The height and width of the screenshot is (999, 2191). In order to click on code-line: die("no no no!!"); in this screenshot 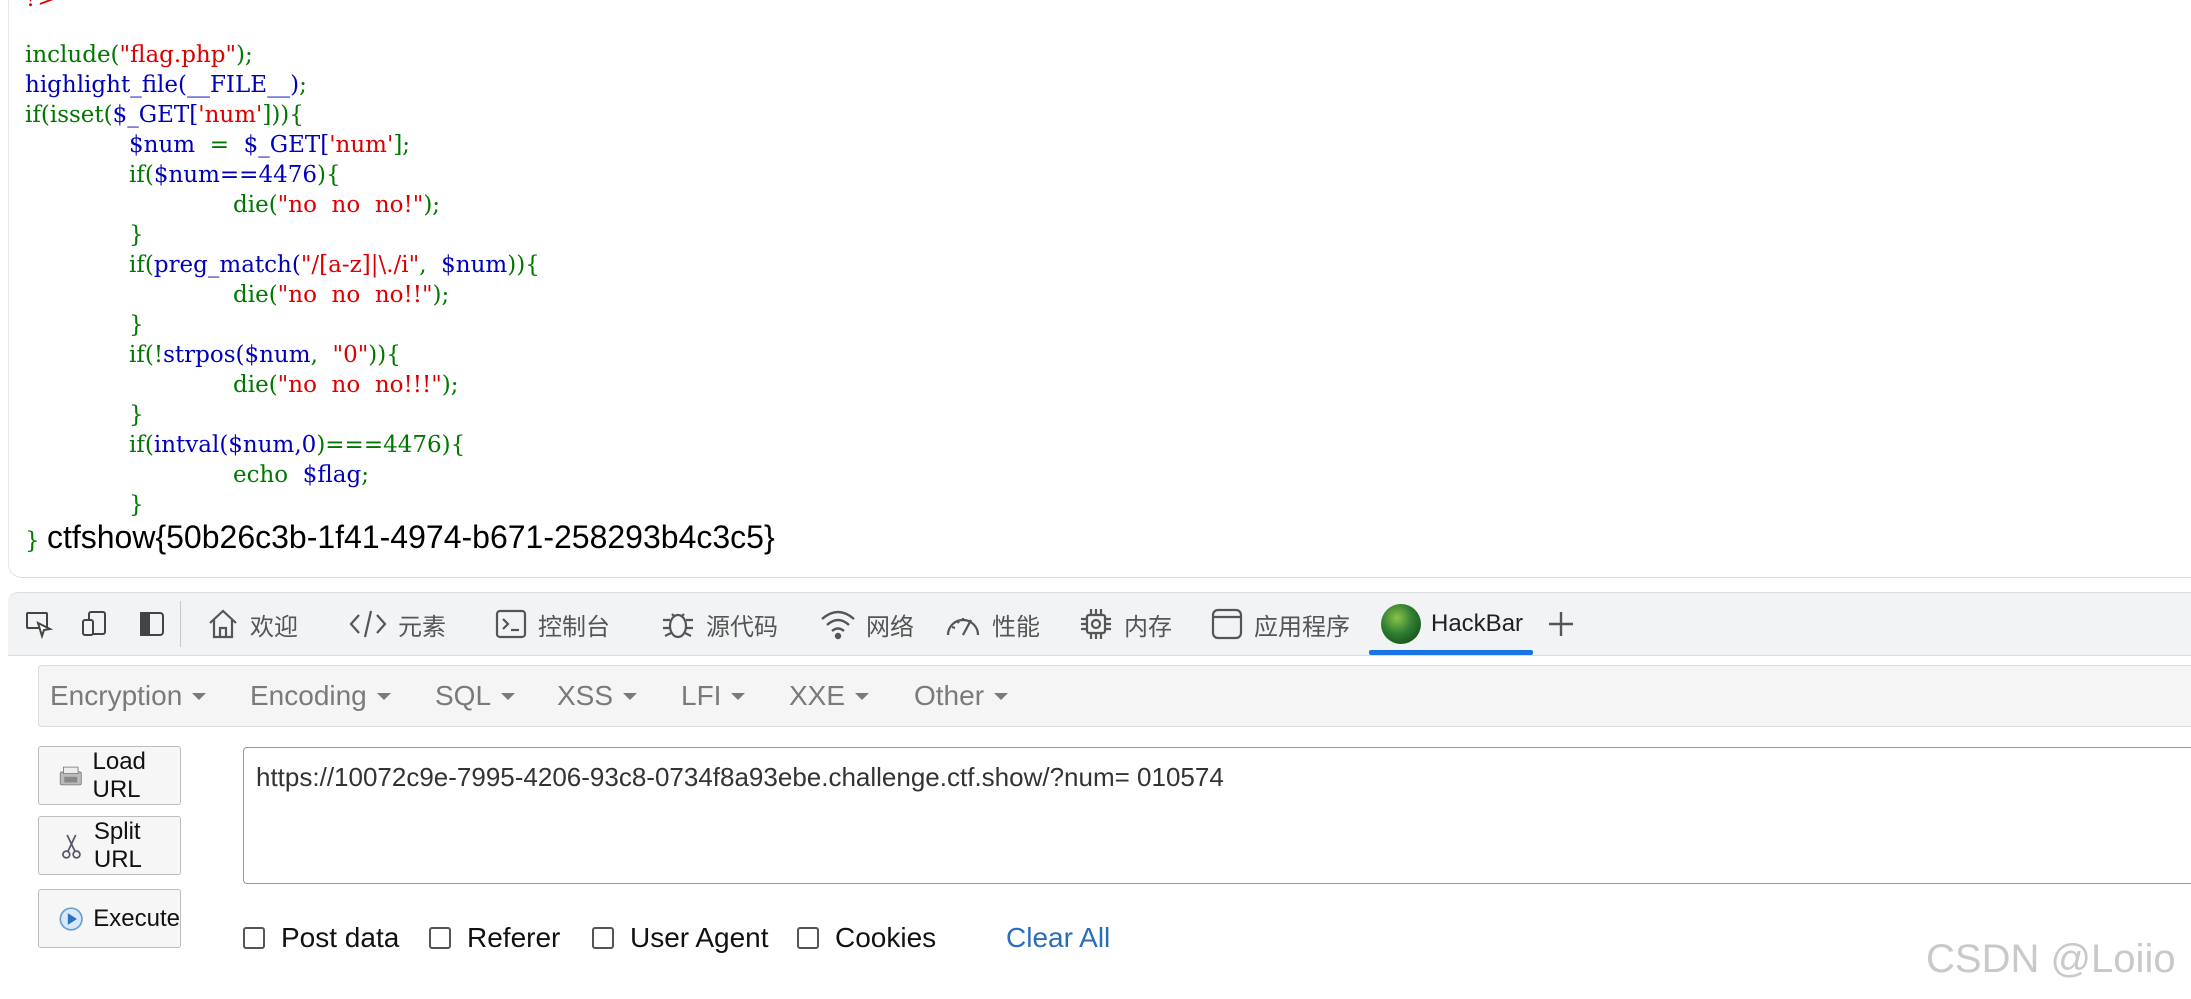, I will do `click(341, 295)`.